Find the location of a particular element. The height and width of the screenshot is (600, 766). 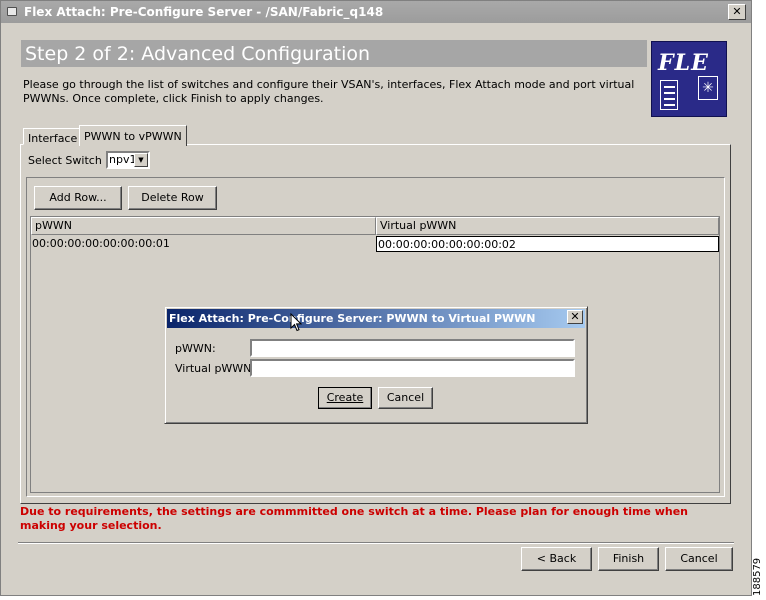

column-header-pwwn: pWWN is located at coordinates (203, 226).